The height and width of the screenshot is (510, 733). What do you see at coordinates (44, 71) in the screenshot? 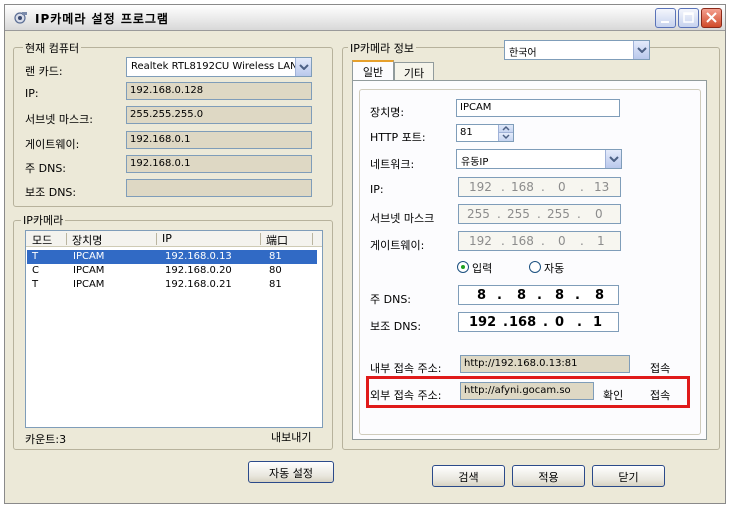
I see `lan-card-label: 랜 카드:` at bounding box center [44, 71].